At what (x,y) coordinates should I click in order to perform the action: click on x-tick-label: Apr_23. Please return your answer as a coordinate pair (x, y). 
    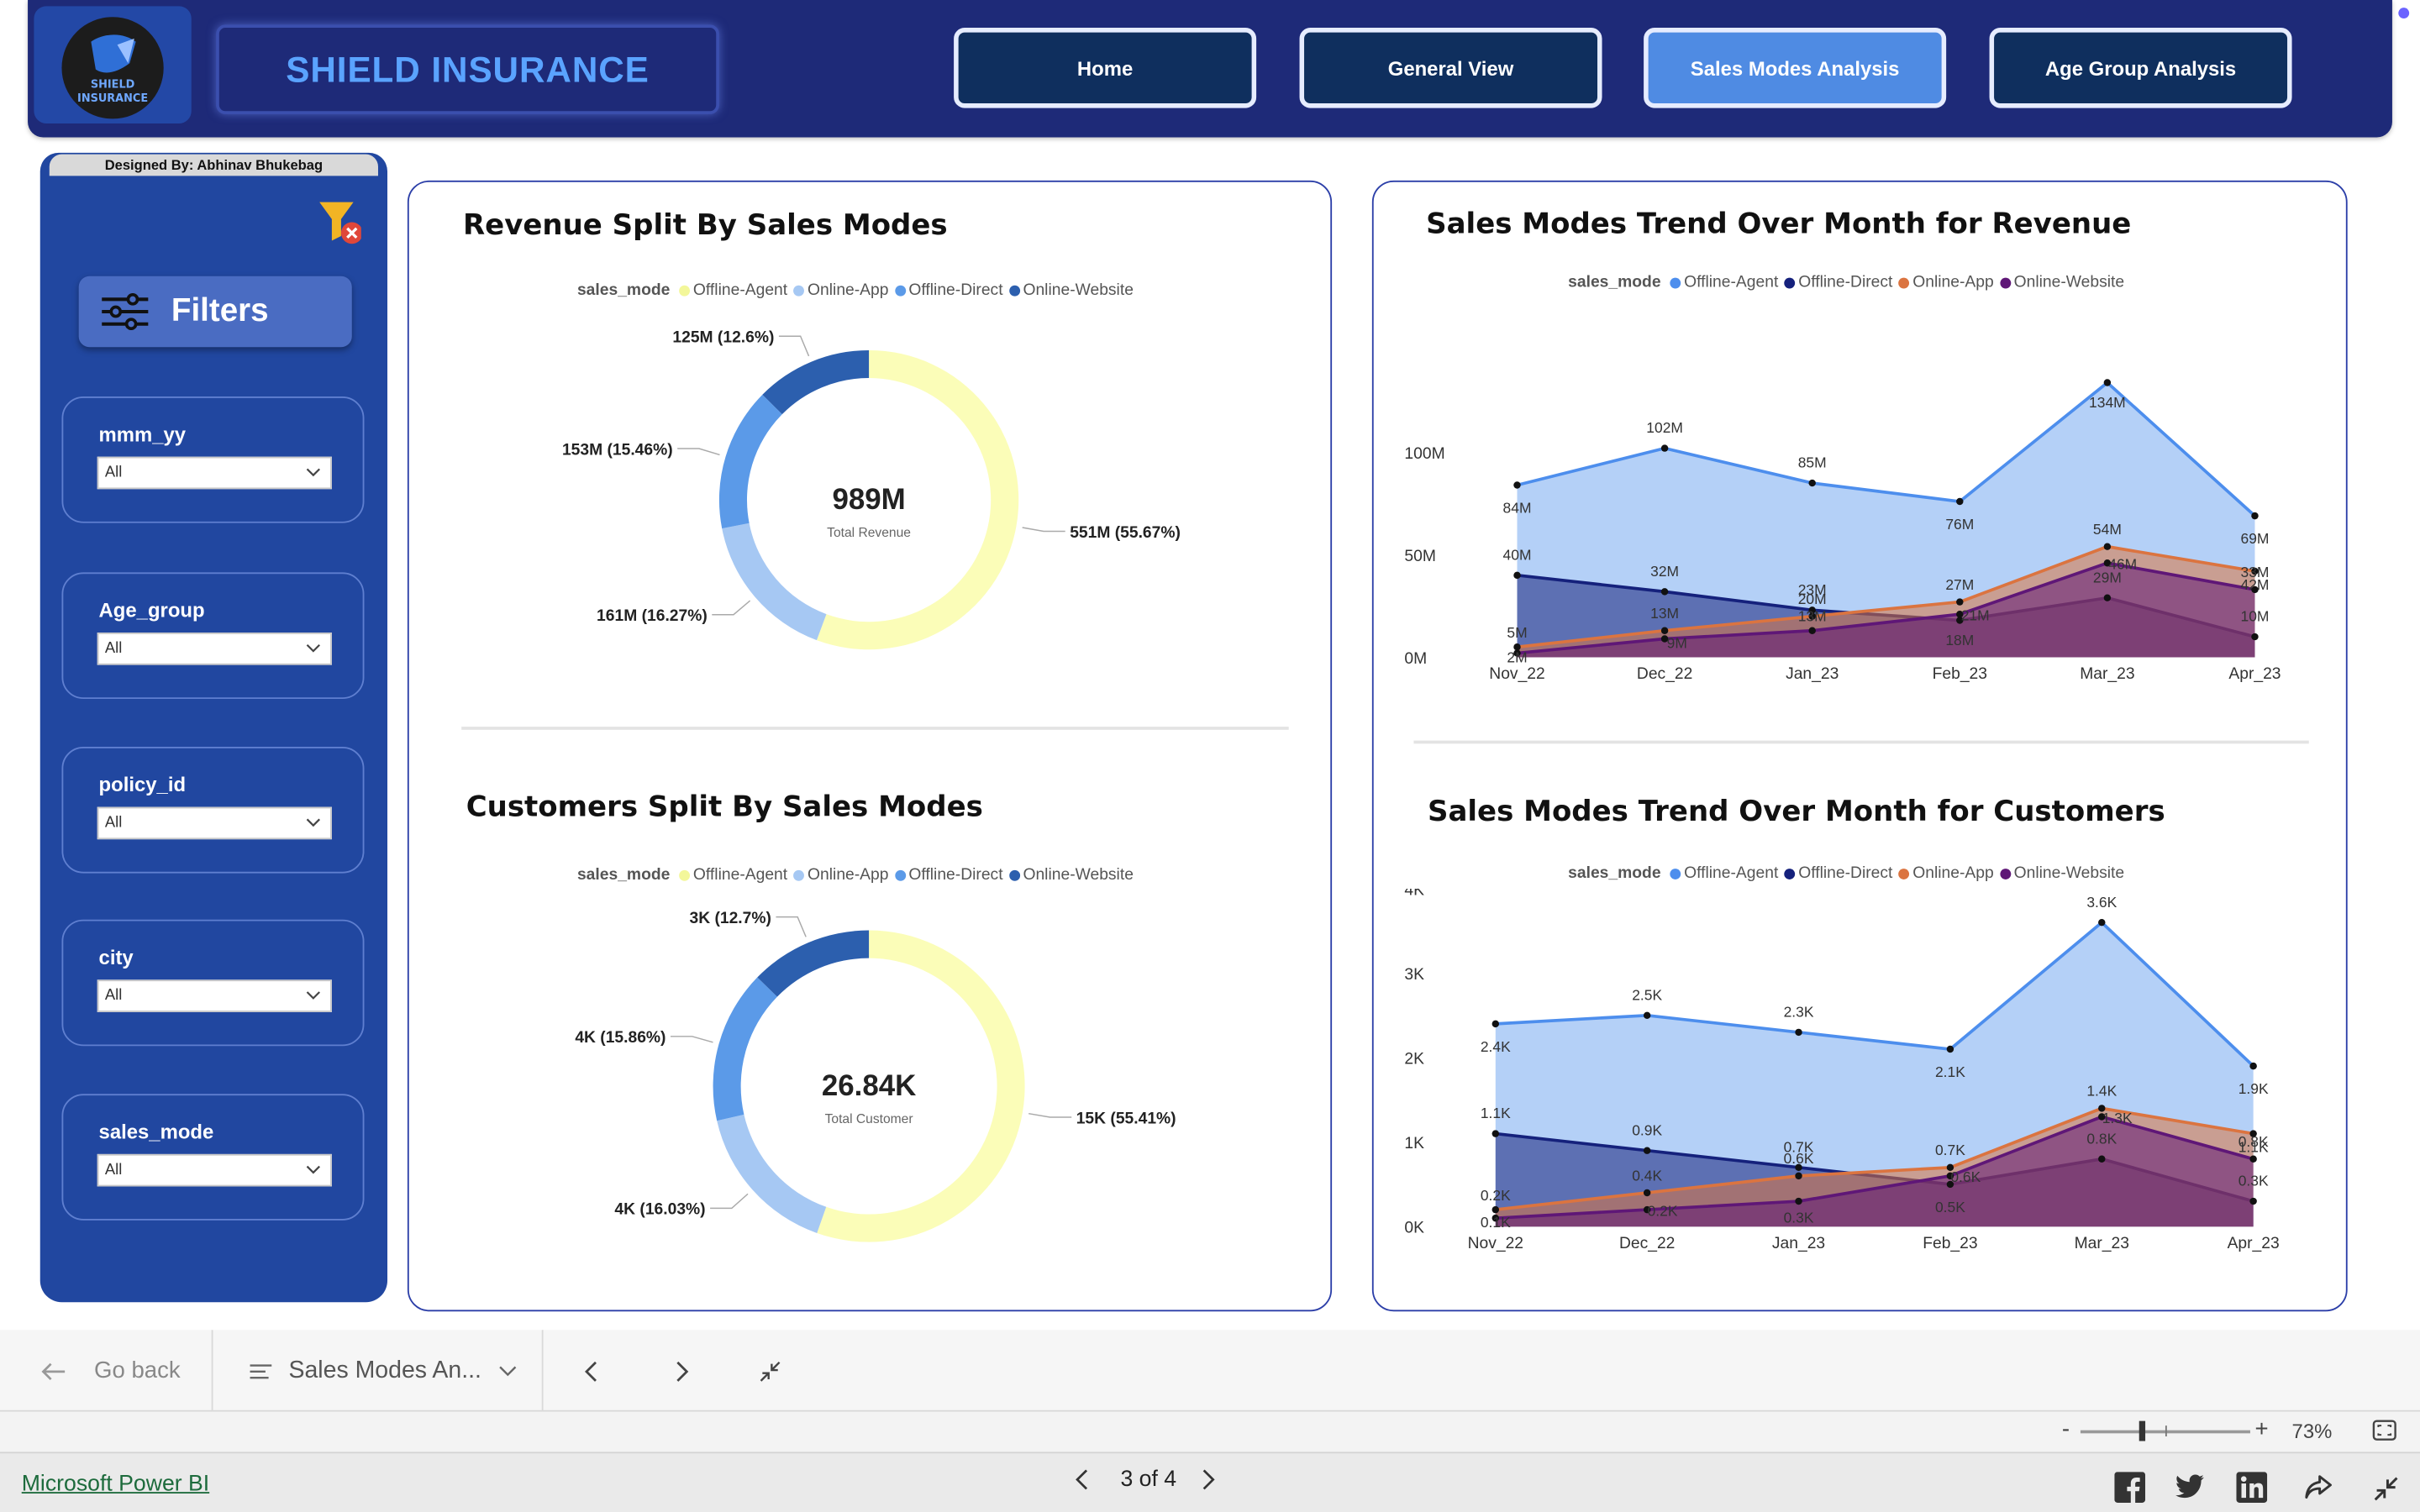
    Looking at the image, I should click on (2254, 1243).